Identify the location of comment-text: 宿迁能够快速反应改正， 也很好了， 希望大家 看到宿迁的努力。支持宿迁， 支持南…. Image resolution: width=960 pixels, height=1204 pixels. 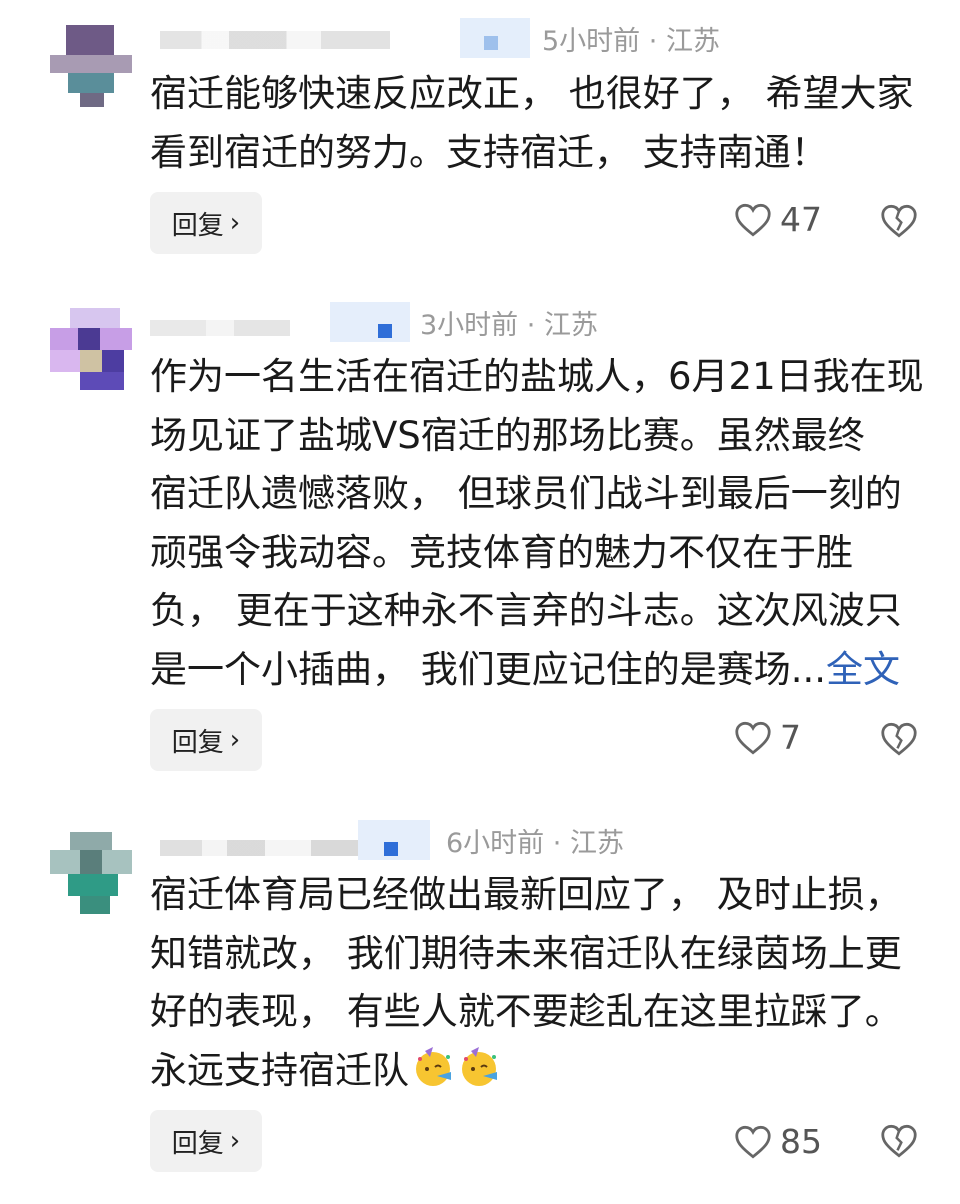
(532, 123).